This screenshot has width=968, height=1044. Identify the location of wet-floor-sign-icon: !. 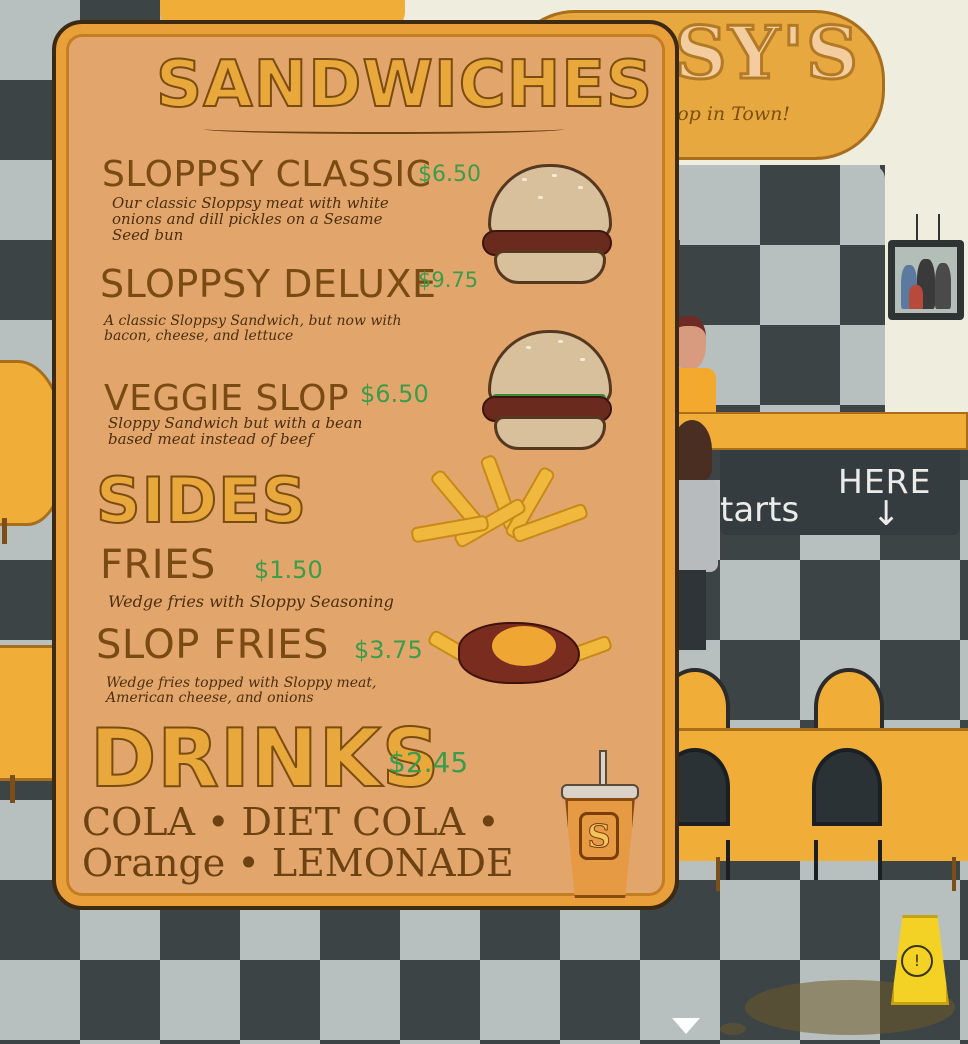
(917, 961).